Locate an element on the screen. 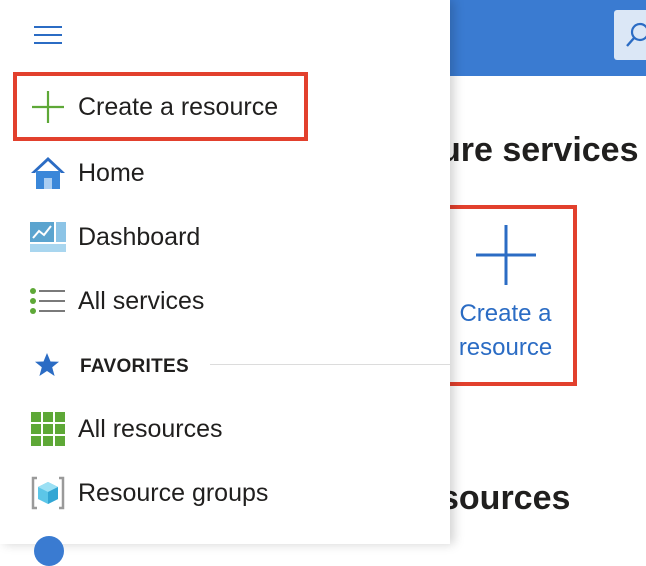 The image size is (646, 566). menu-item-label: Create a resource is located at coordinates (178, 106).